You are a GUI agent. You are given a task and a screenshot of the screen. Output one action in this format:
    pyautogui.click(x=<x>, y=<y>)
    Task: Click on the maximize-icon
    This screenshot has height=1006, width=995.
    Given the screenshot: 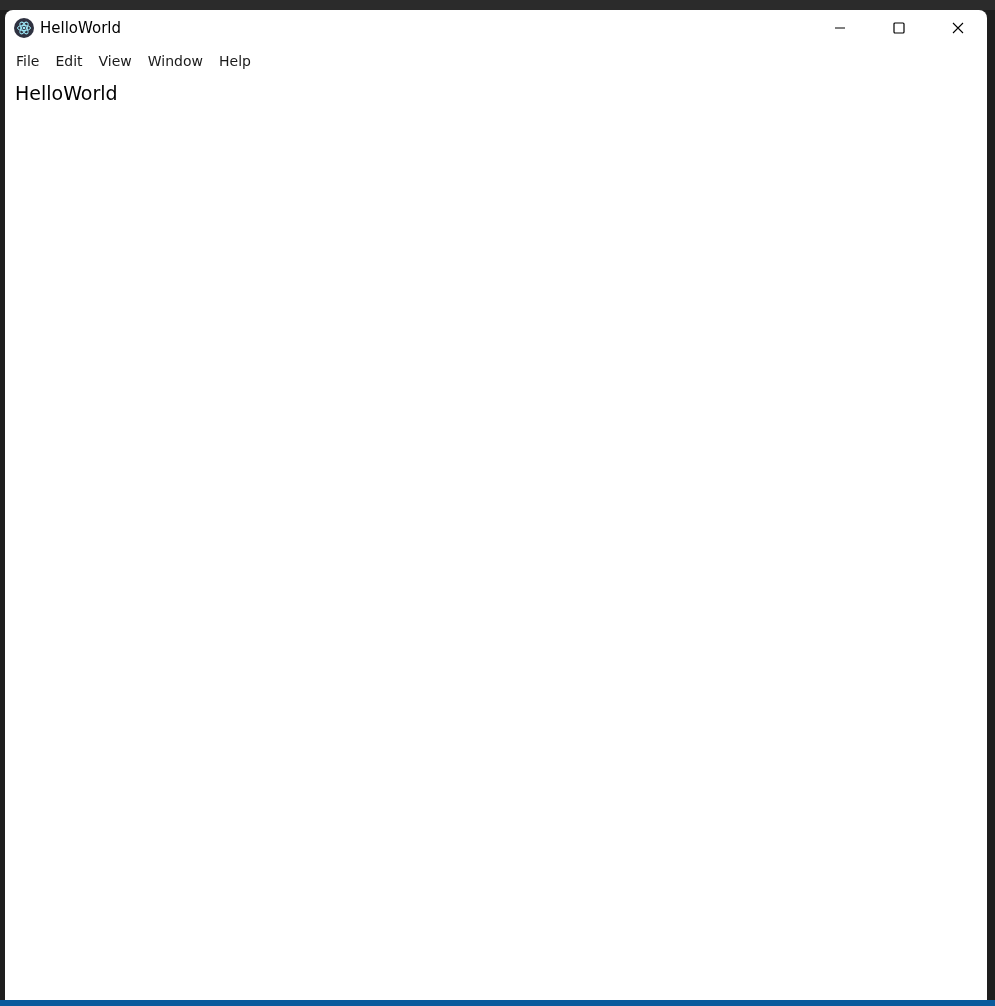 What is the action you would take?
    pyautogui.click(x=898, y=28)
    